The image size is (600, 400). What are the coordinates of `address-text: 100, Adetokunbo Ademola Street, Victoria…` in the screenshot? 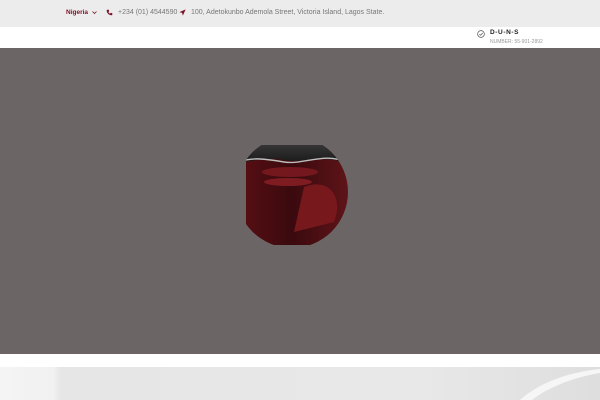 It's located at (288, 12).